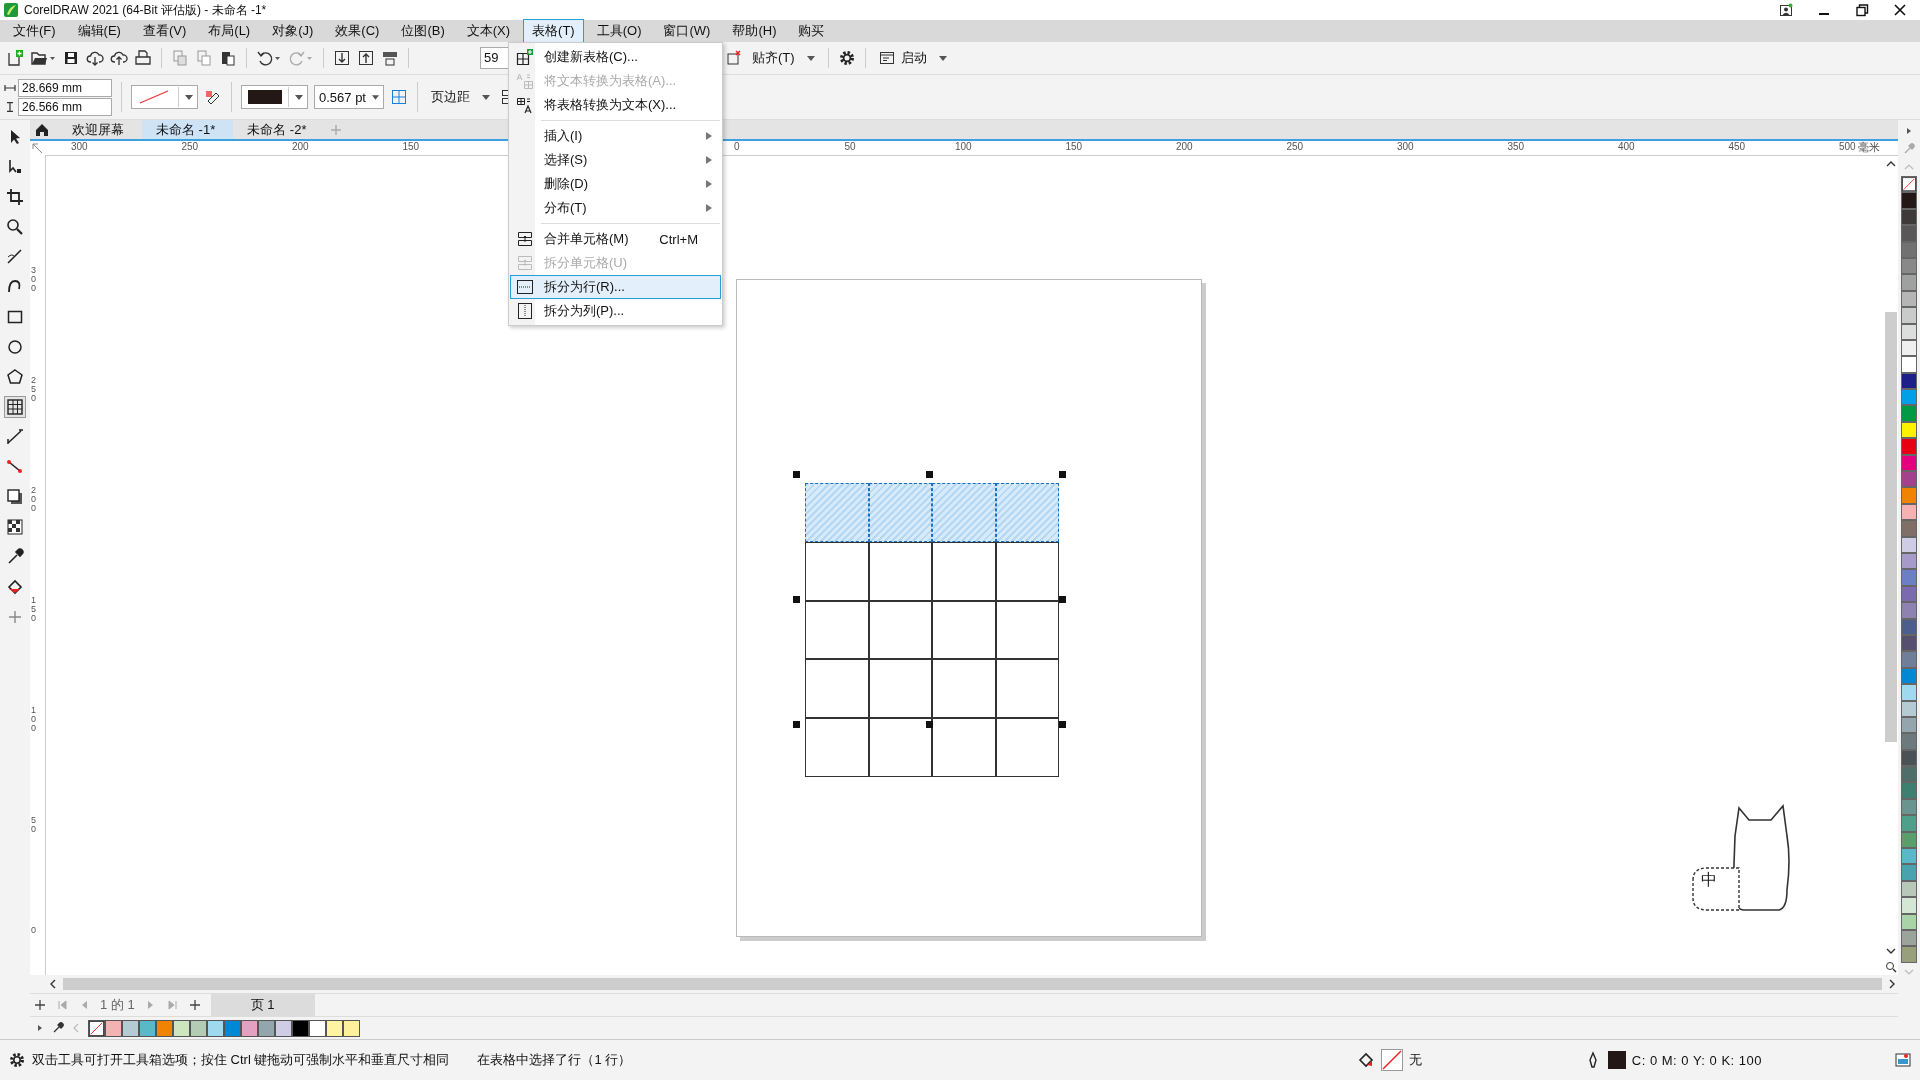 Image resolution: width=1920 pixels, height=1080 pixels. What do you see at coordinates (754, 31) in the screenshot?
I see `menu-item: 帮助(H)` at bounding box center [754, 31].